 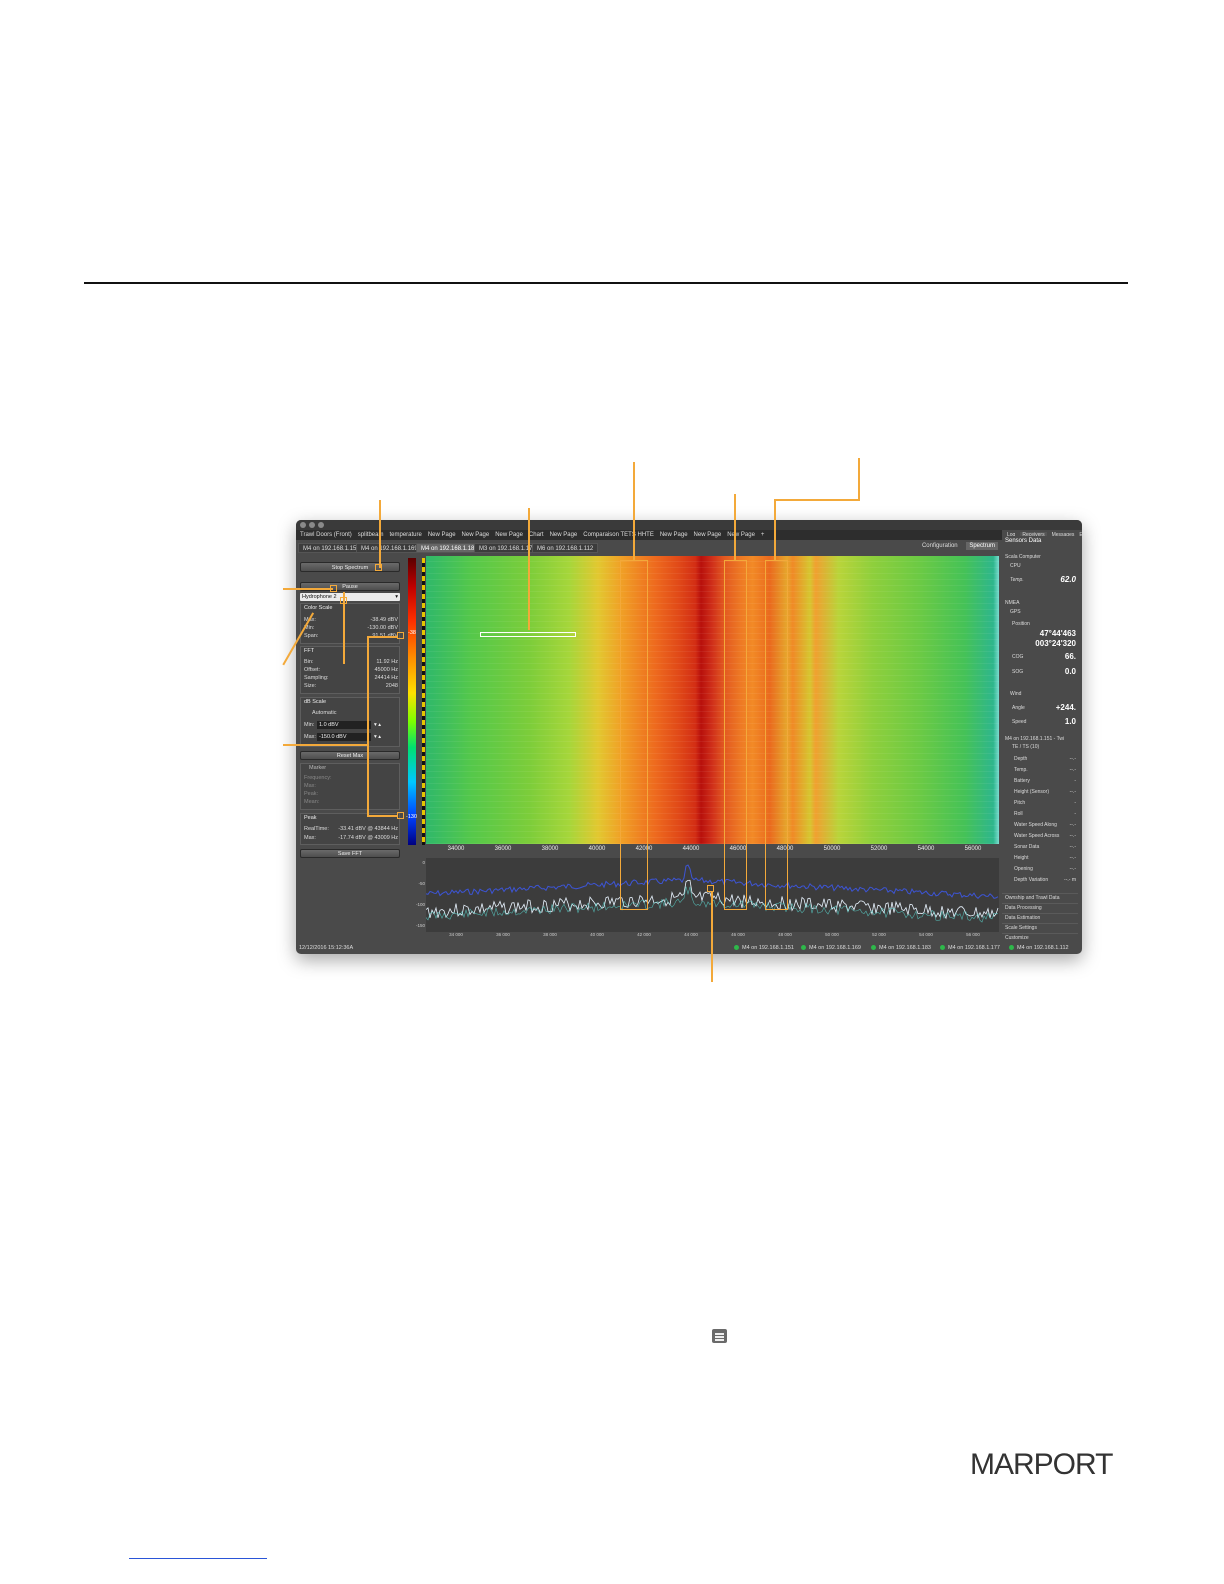 I want to click on color-scale-min: Min: -130.00 dBV, so click(x=351, y=628).